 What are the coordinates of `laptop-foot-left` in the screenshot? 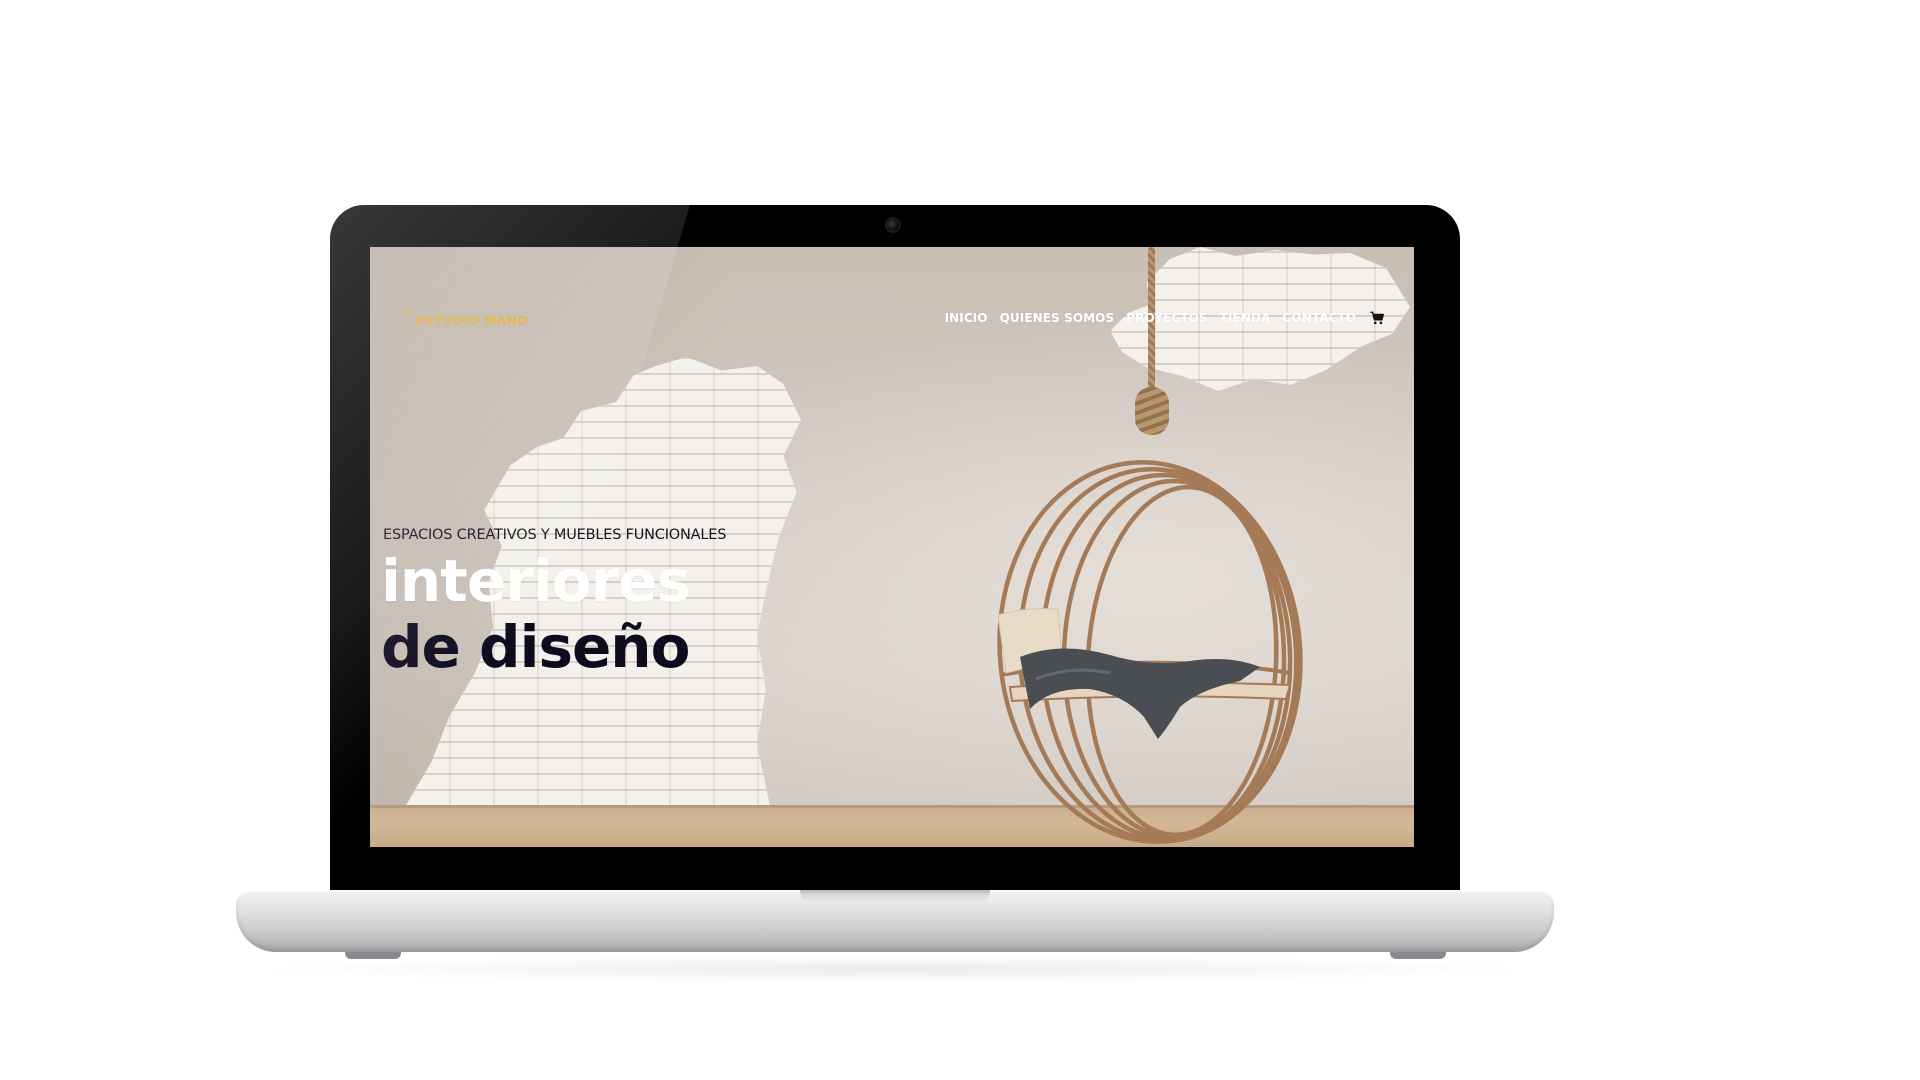 It's located at (373, 955).